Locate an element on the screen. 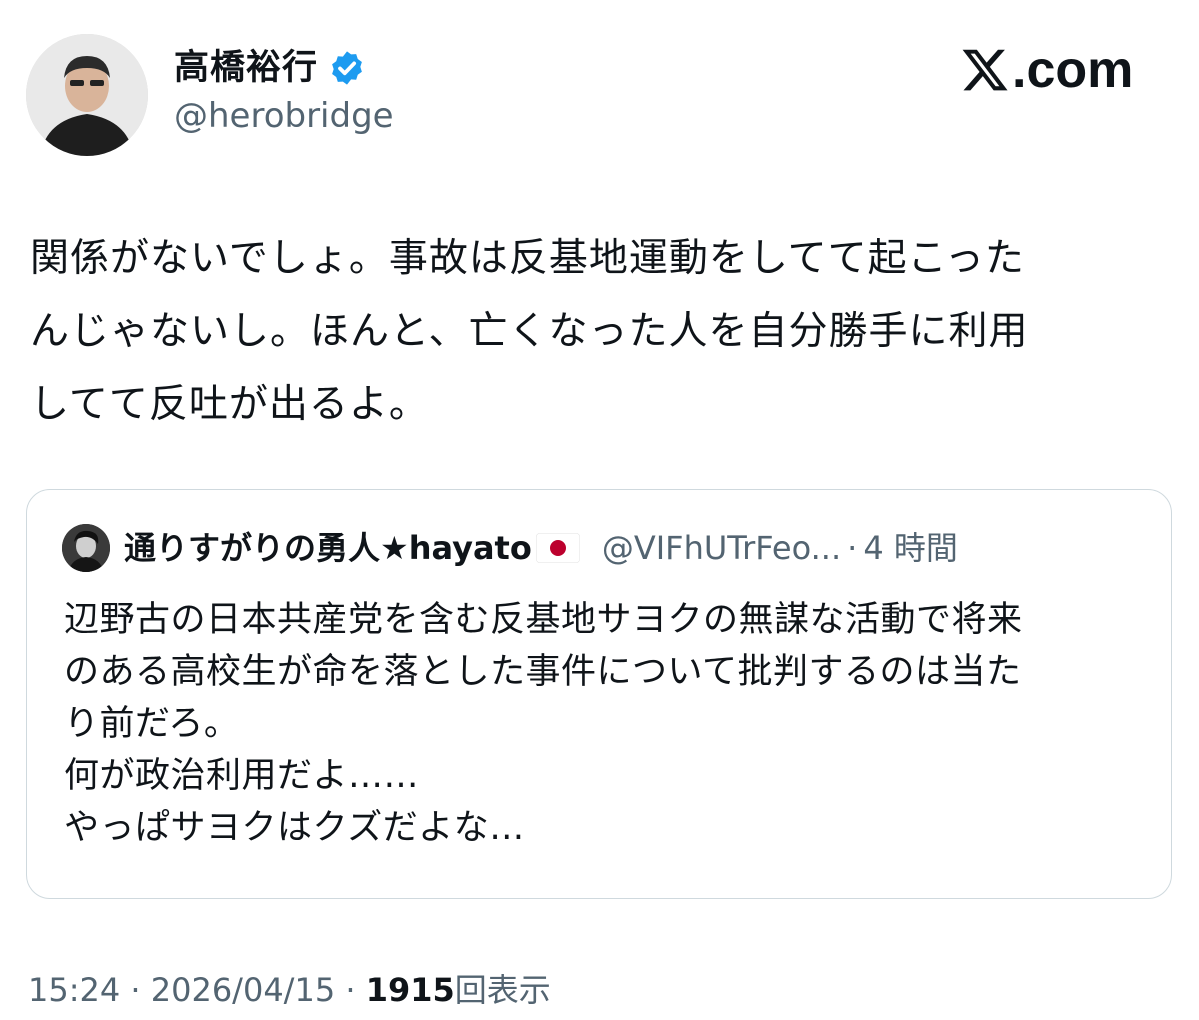 The width and height of the screenshot is (1199, 1020). quoted-line: 辺野古の日本共産党を含む反基地サヨクの無謀な活動で将来 is located at coordinates (543, 620).